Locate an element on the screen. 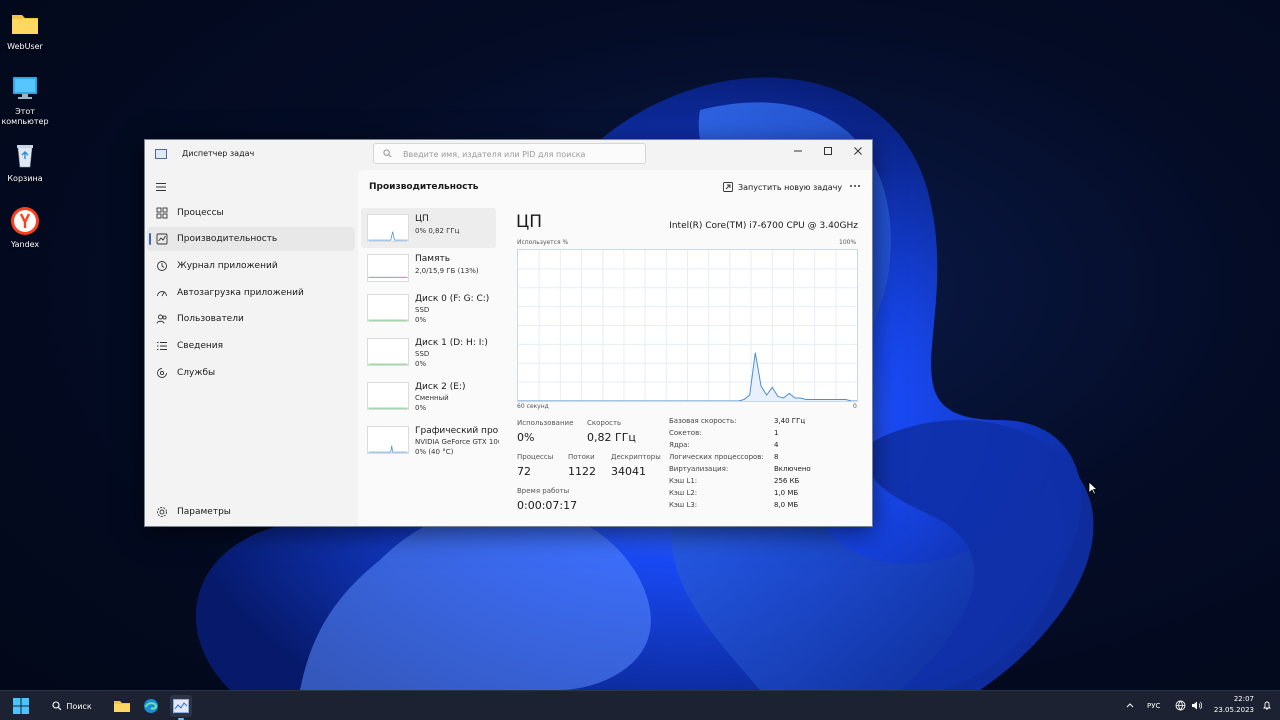 Image resolution: width=1280 pixels, height=720 pixels. spec-key: Сокетов: is located at coordinates (685, 433).